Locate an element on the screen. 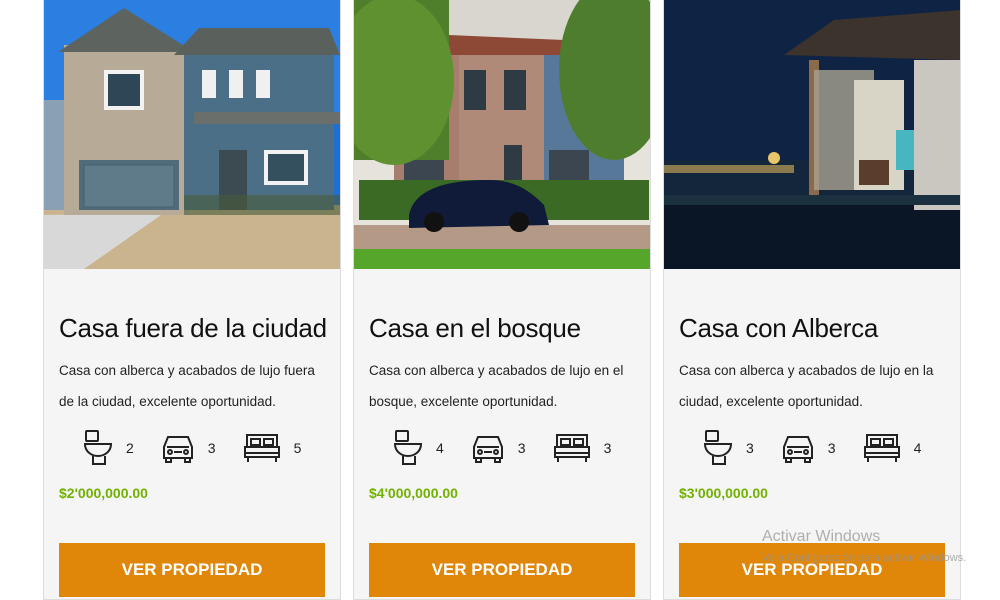  bathrooms-count: 3 is located at coordinates (750, 448).